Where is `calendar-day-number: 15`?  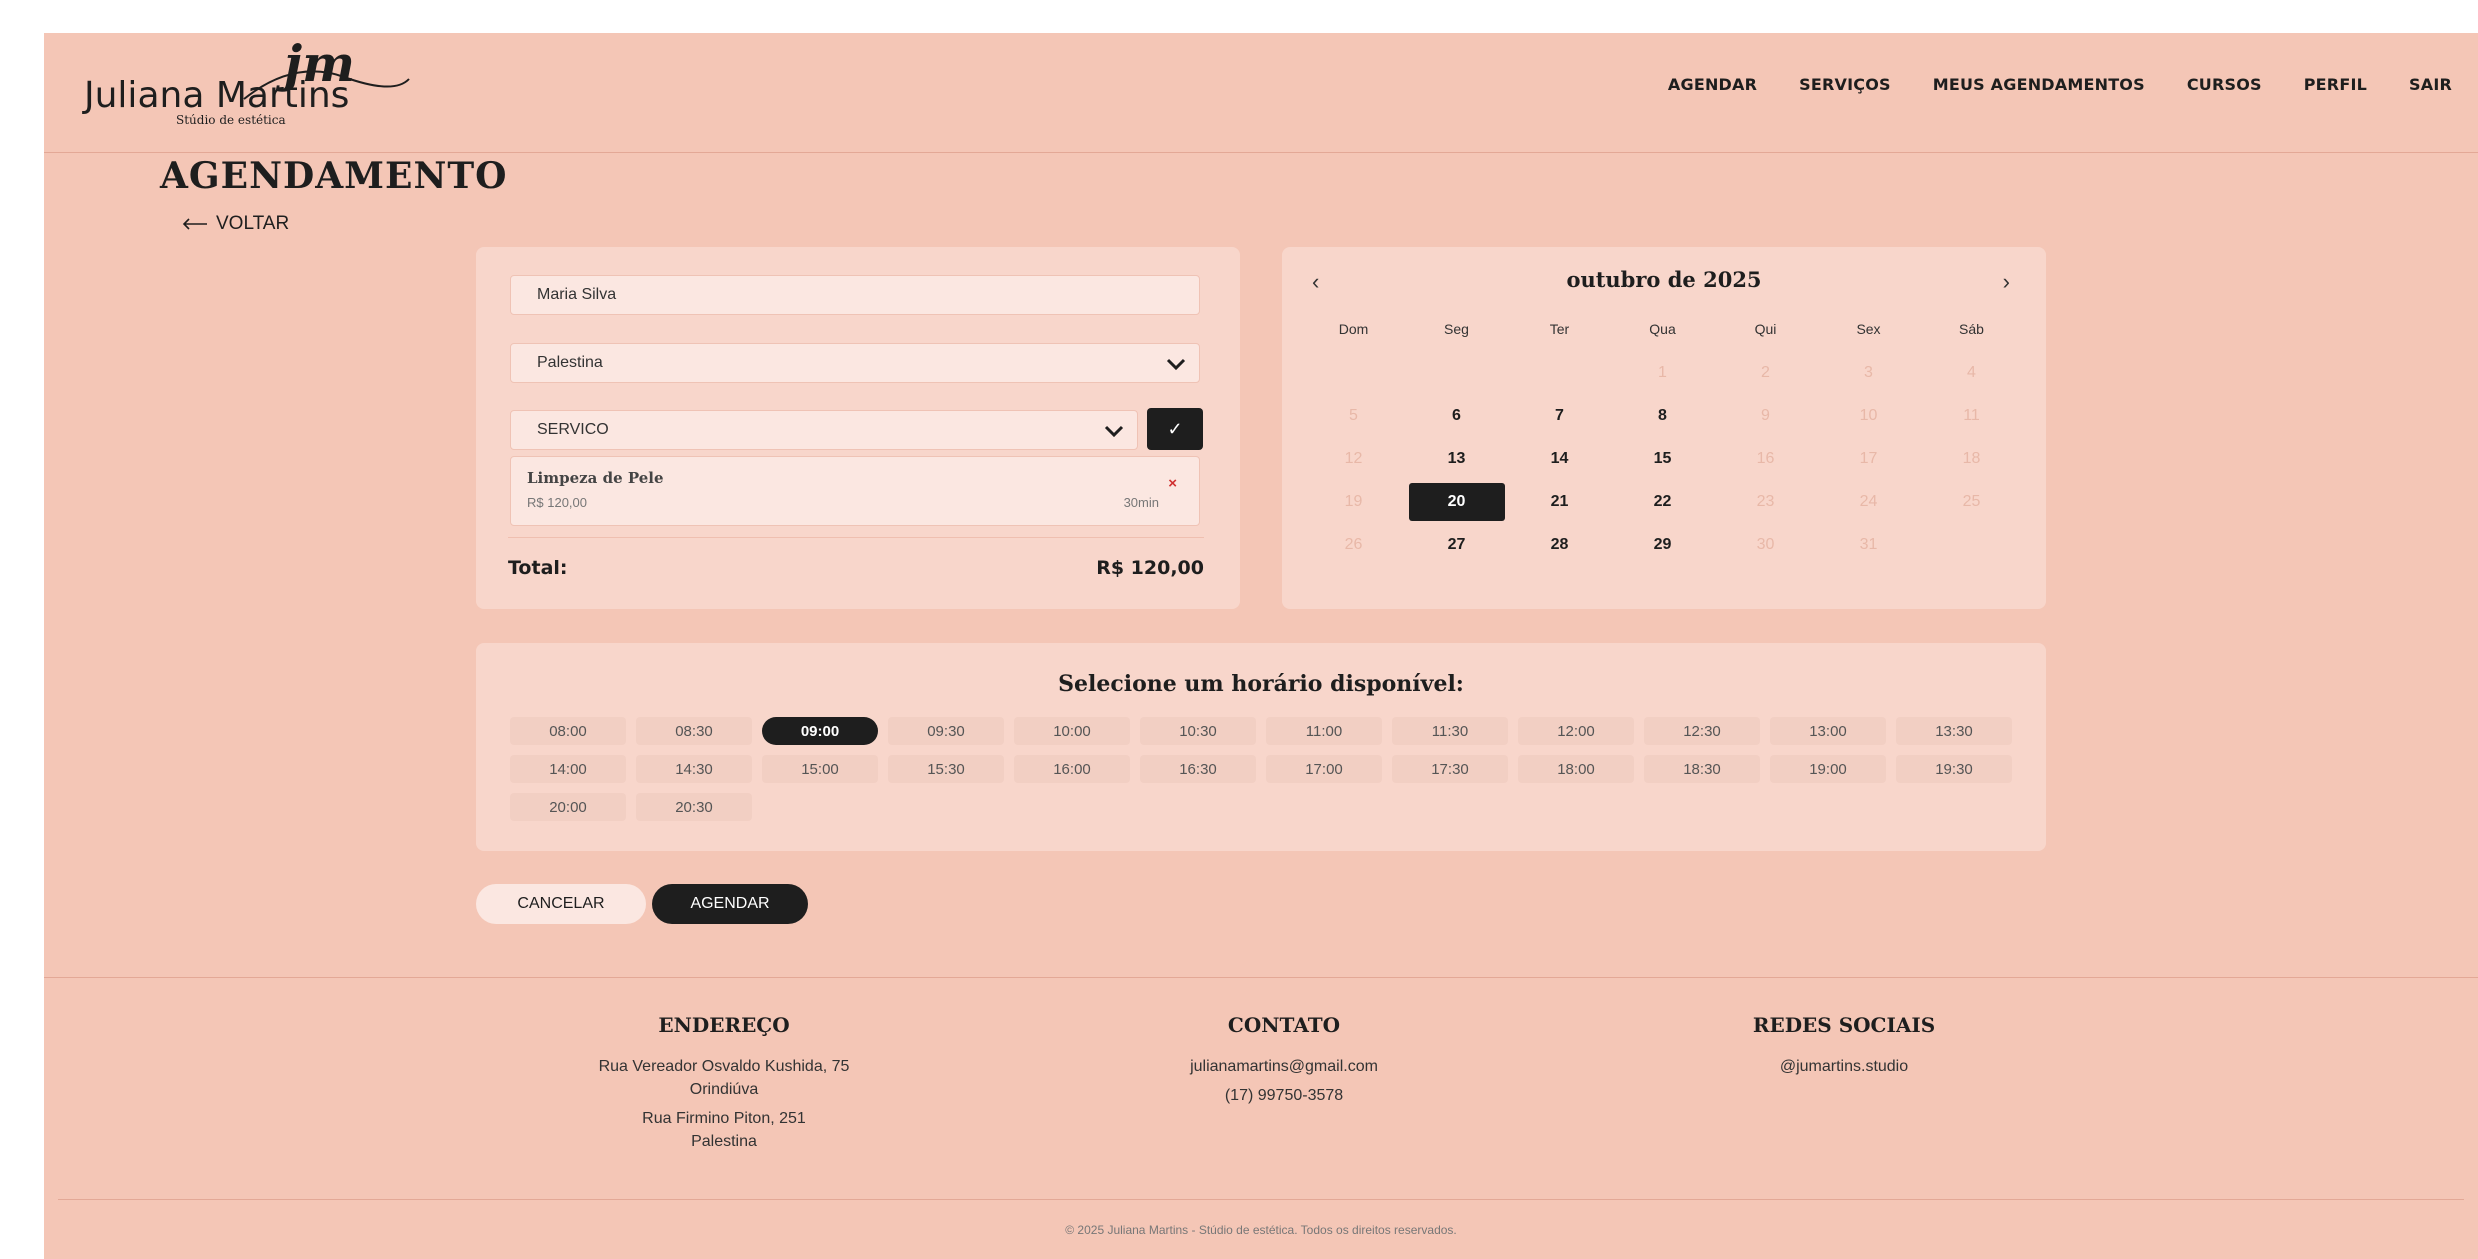
calendar-day-number: 15 is located at coordinates (1662, 458).